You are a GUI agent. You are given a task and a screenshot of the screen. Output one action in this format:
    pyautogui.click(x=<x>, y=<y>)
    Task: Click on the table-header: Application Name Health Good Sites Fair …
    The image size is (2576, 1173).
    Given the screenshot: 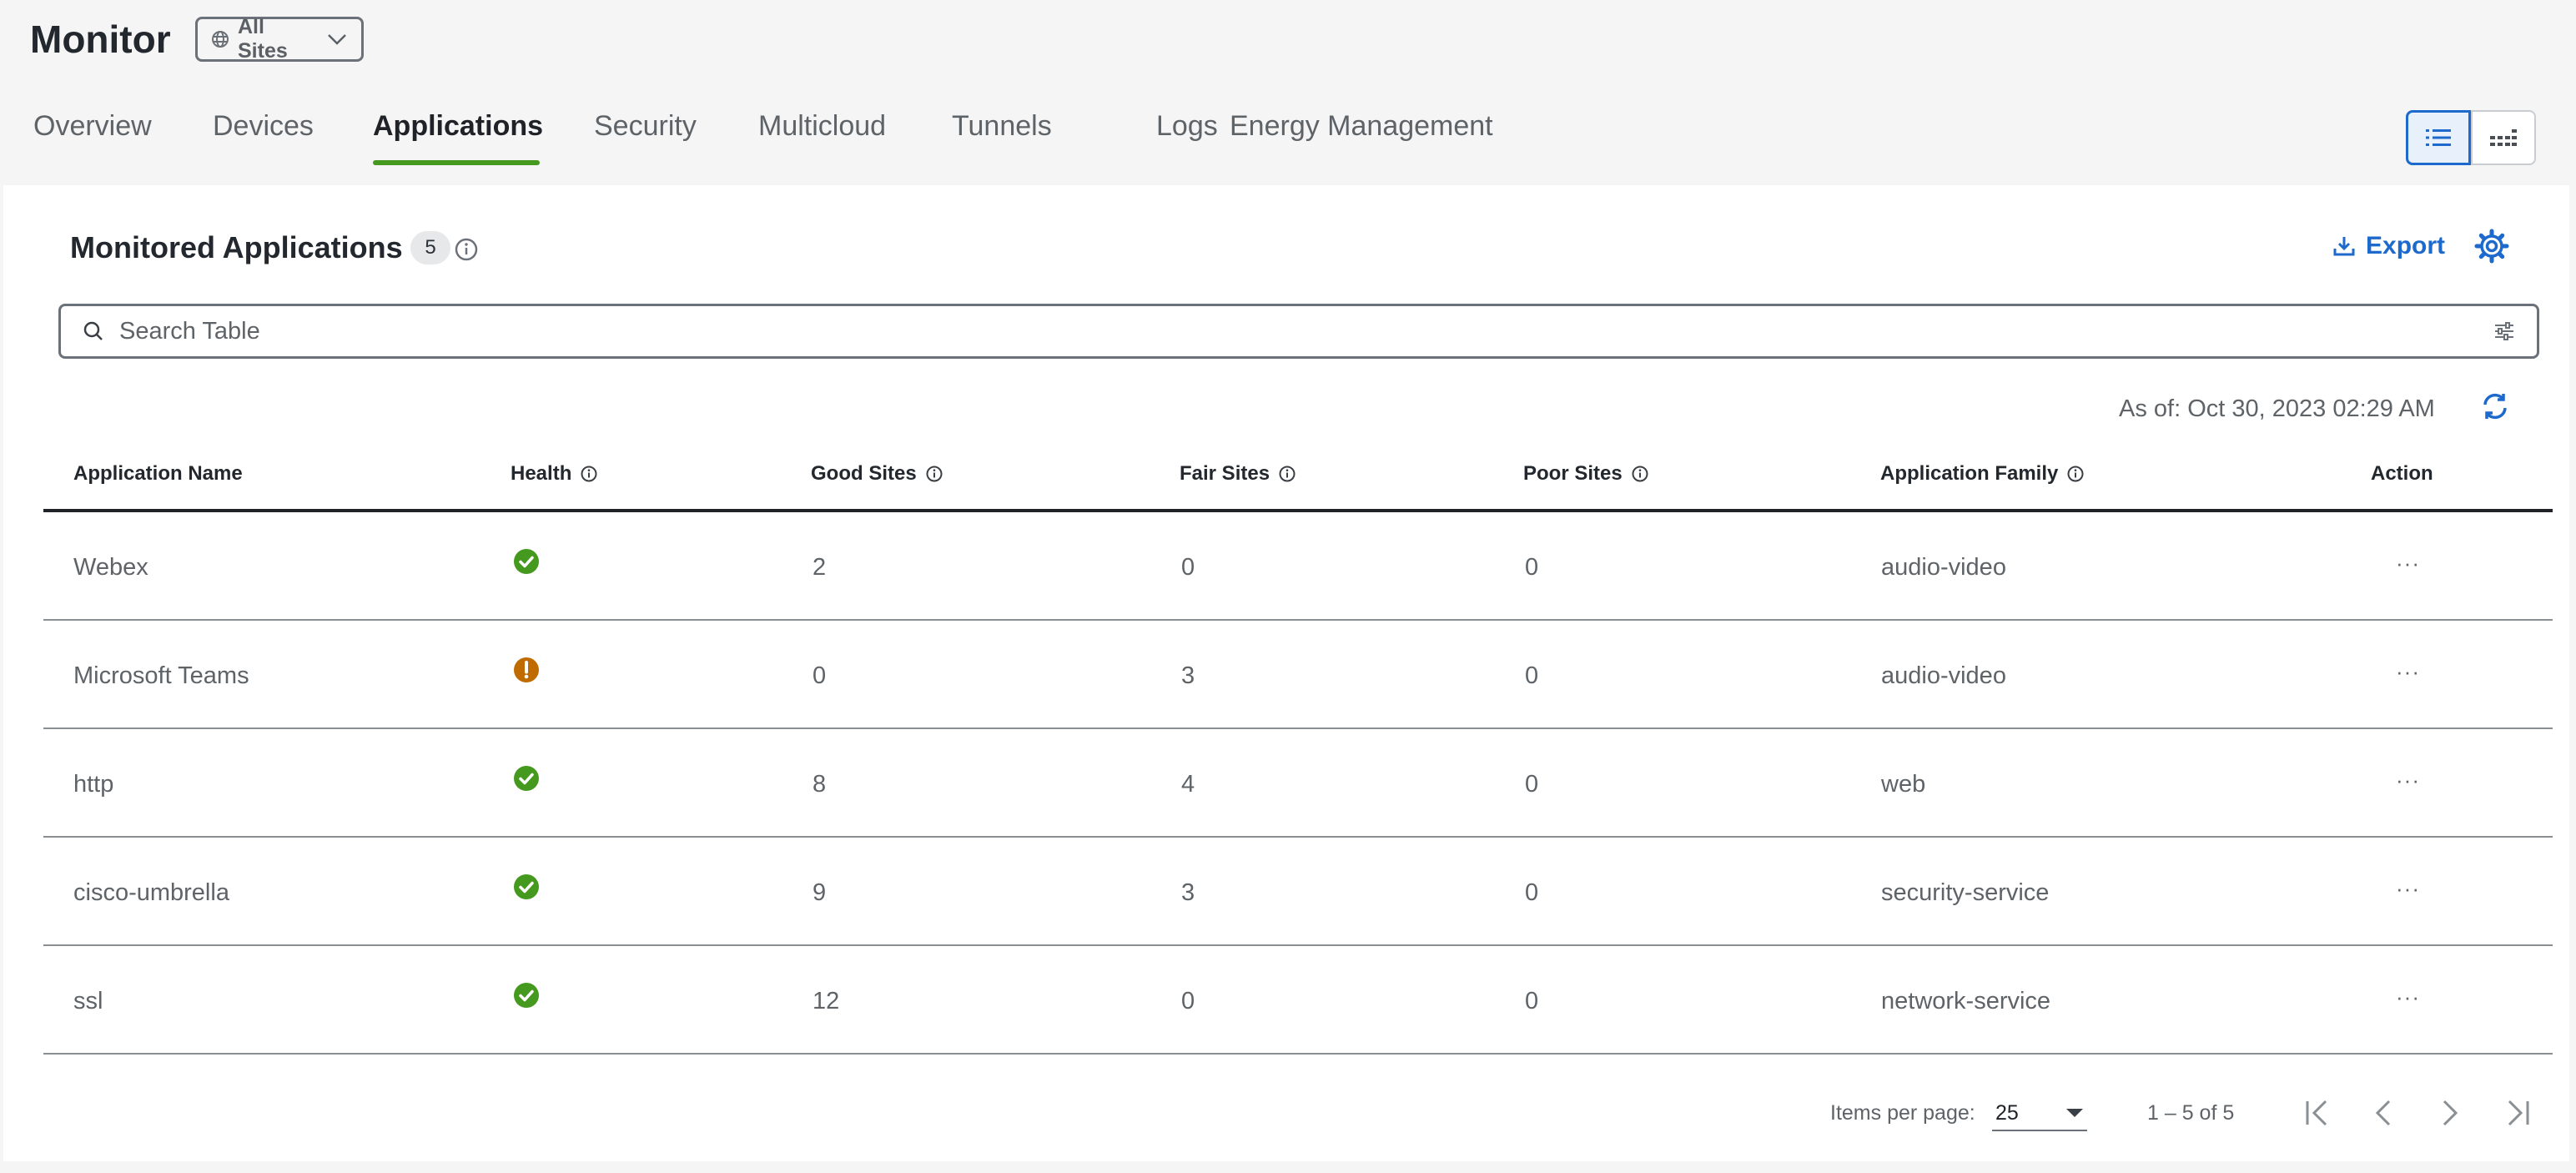 What is the action you would take?
    pyautogui.click(x=1298, y=473)
    